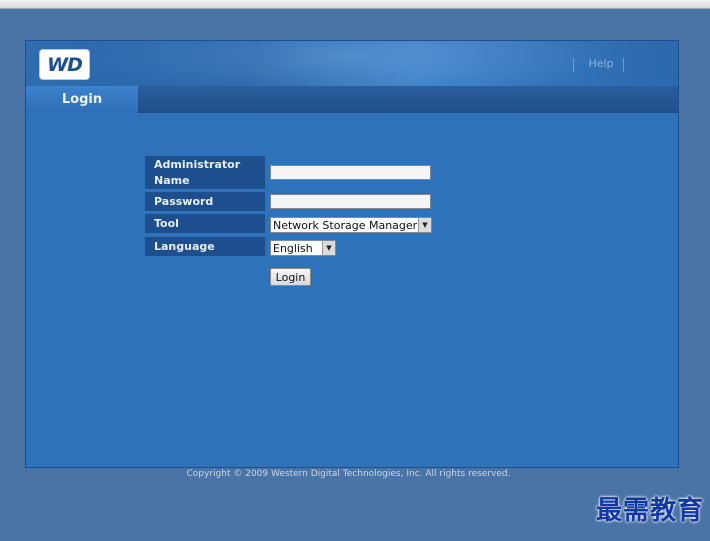  I want to click on tab-bar: Login, so click(352, 99).